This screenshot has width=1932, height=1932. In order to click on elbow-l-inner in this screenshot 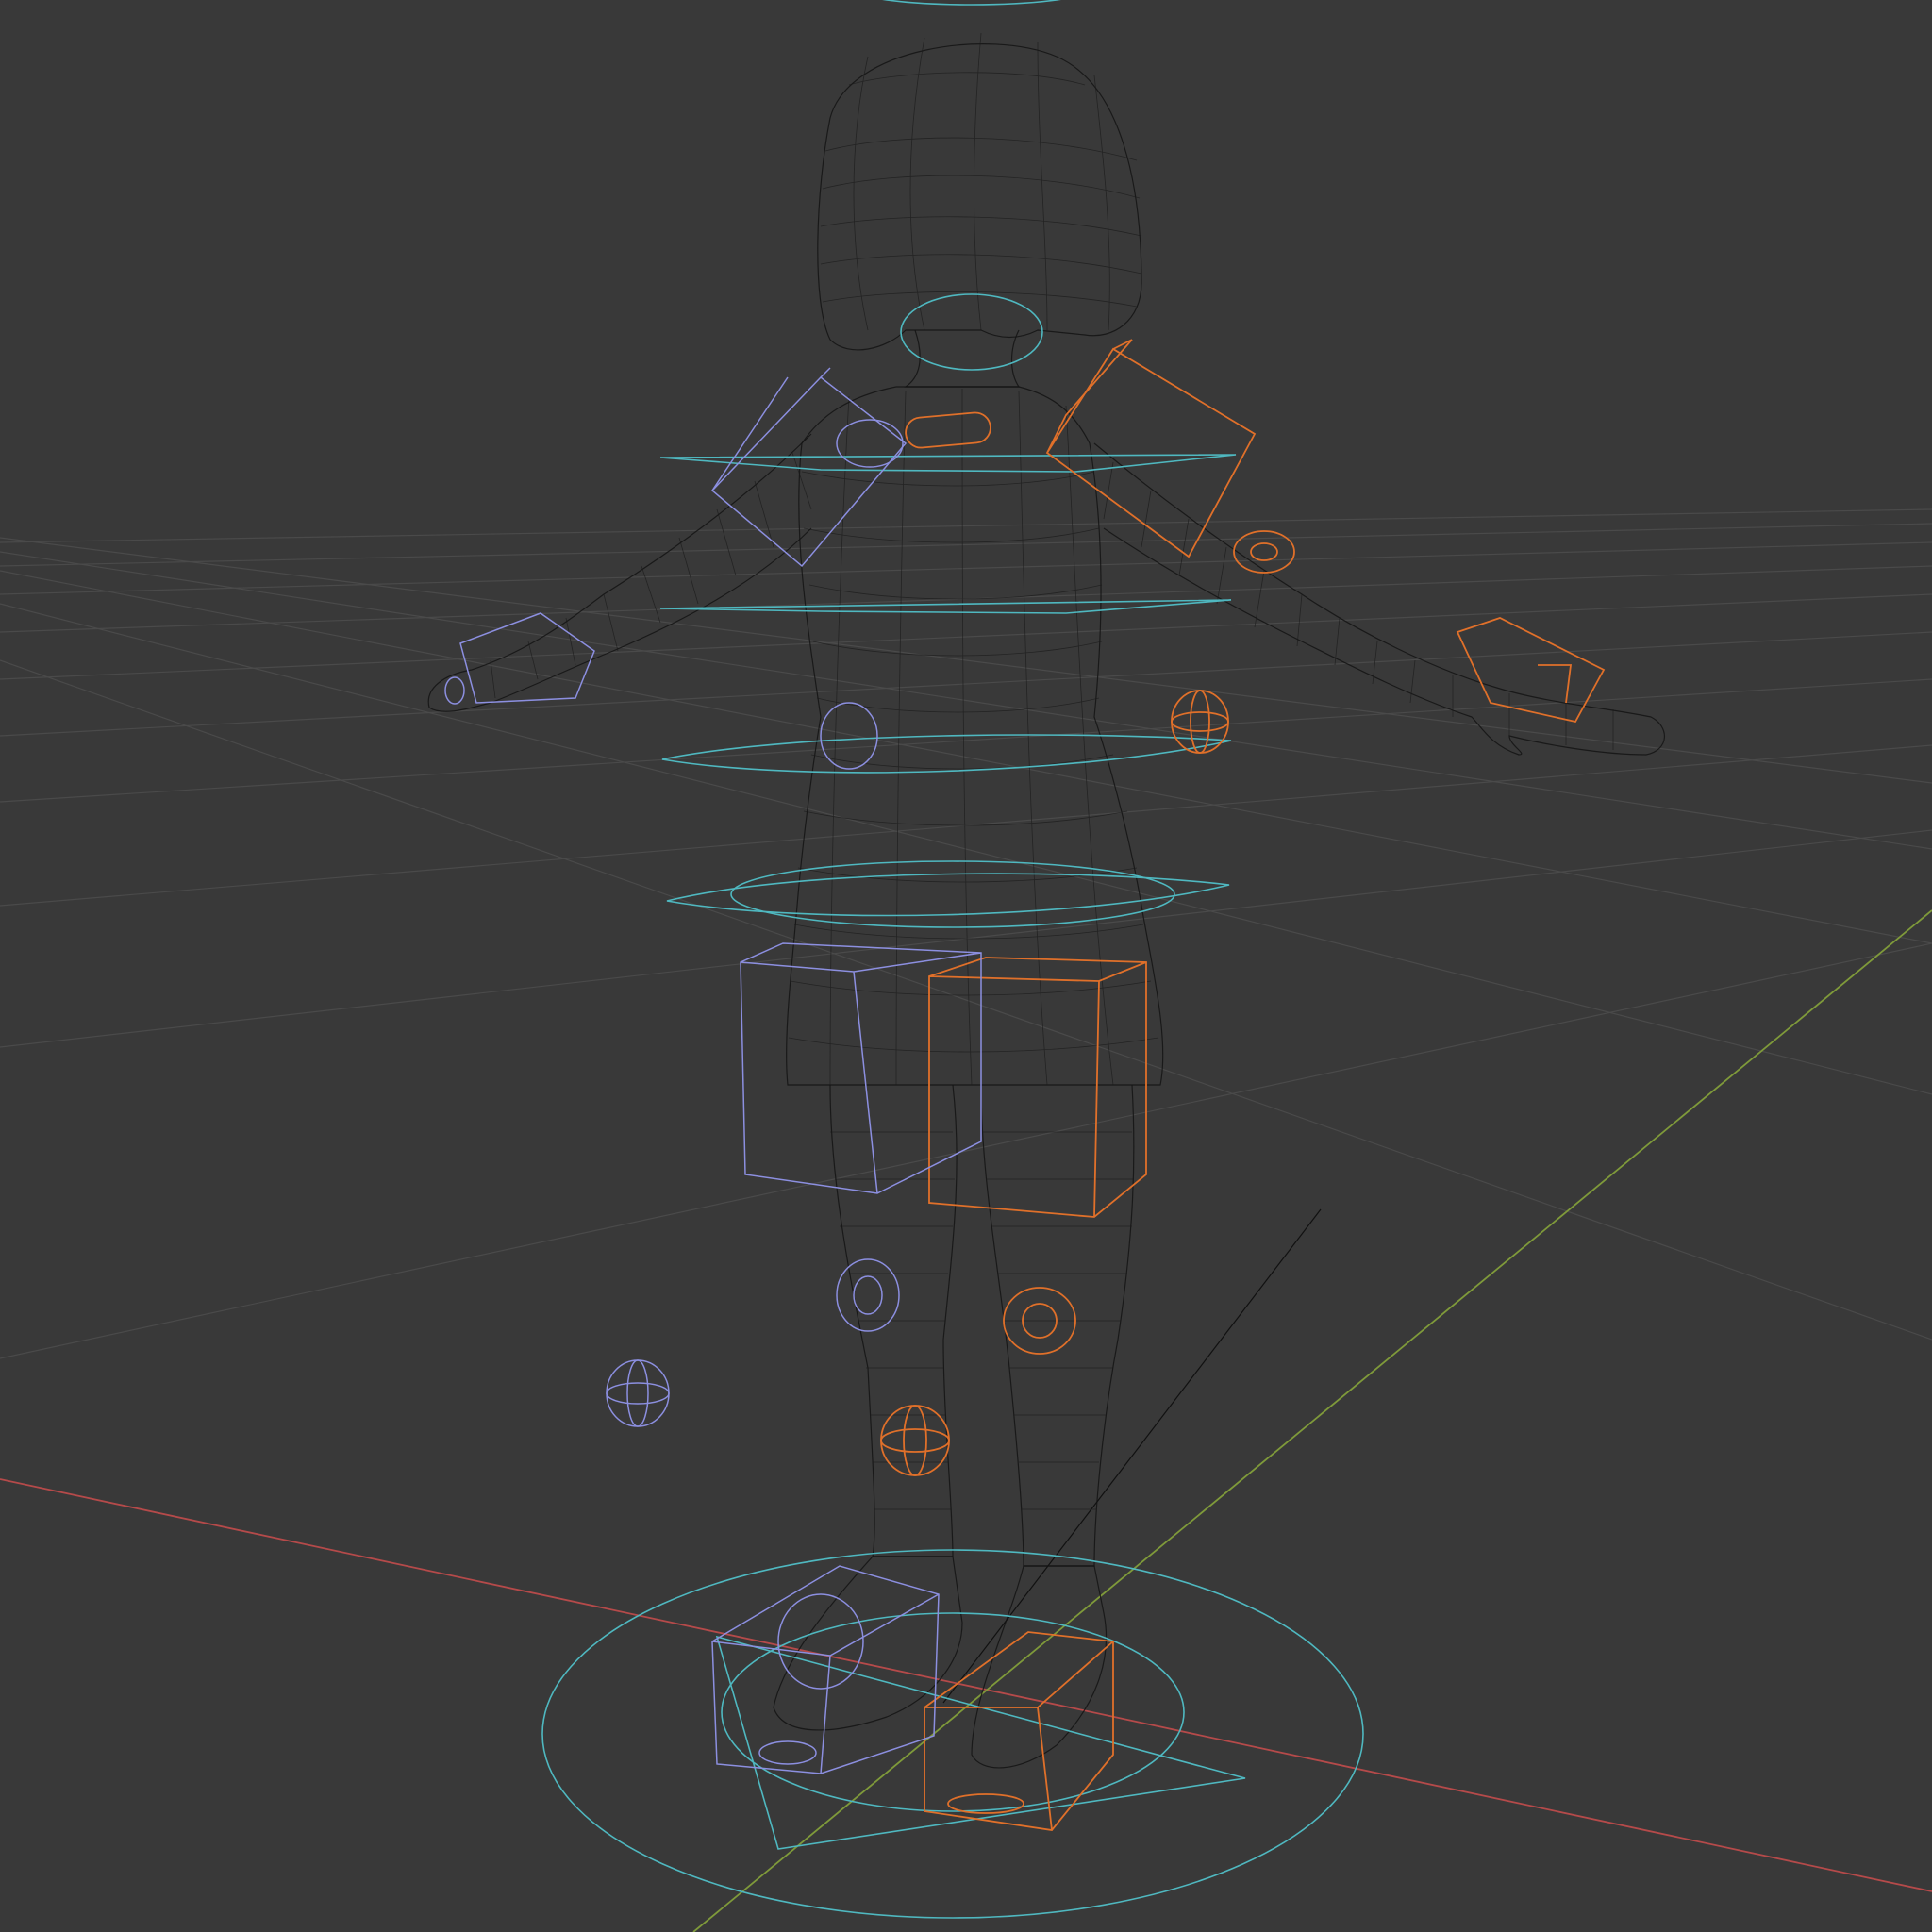, I will do `click(1264, 551)`.